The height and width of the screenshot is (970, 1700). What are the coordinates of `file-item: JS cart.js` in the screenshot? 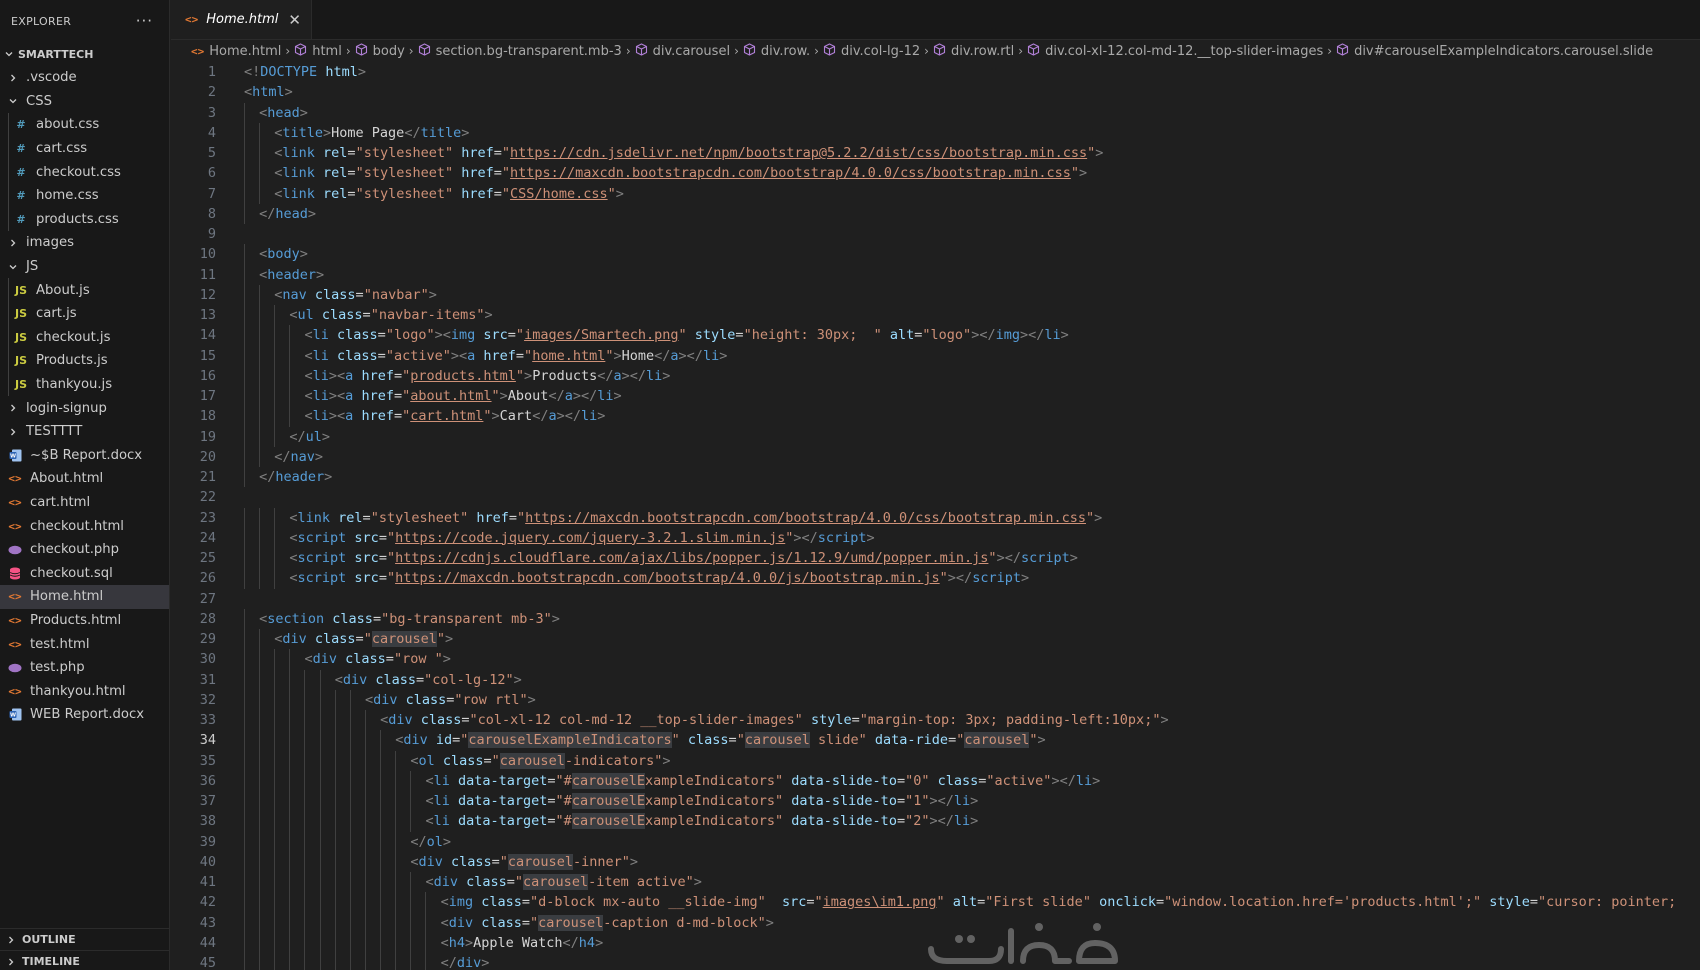 It's located at (84, 313).